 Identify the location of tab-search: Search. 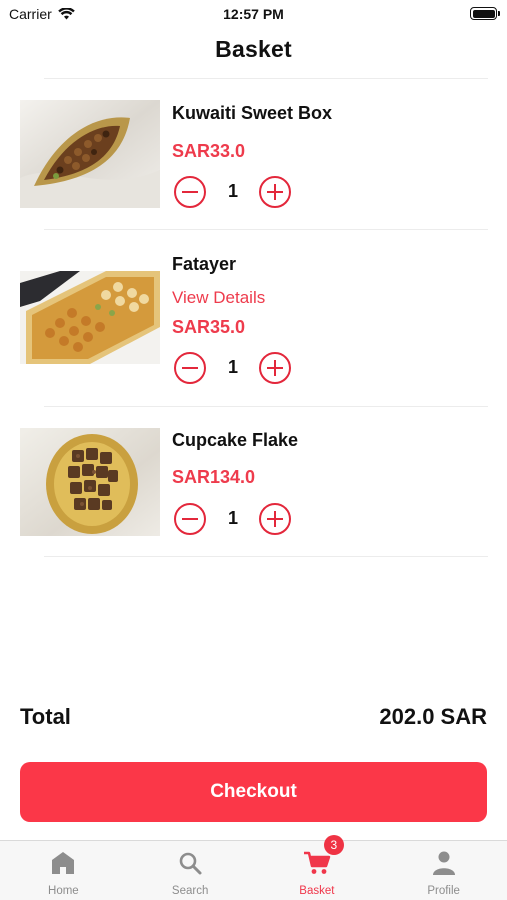
(190, 870).